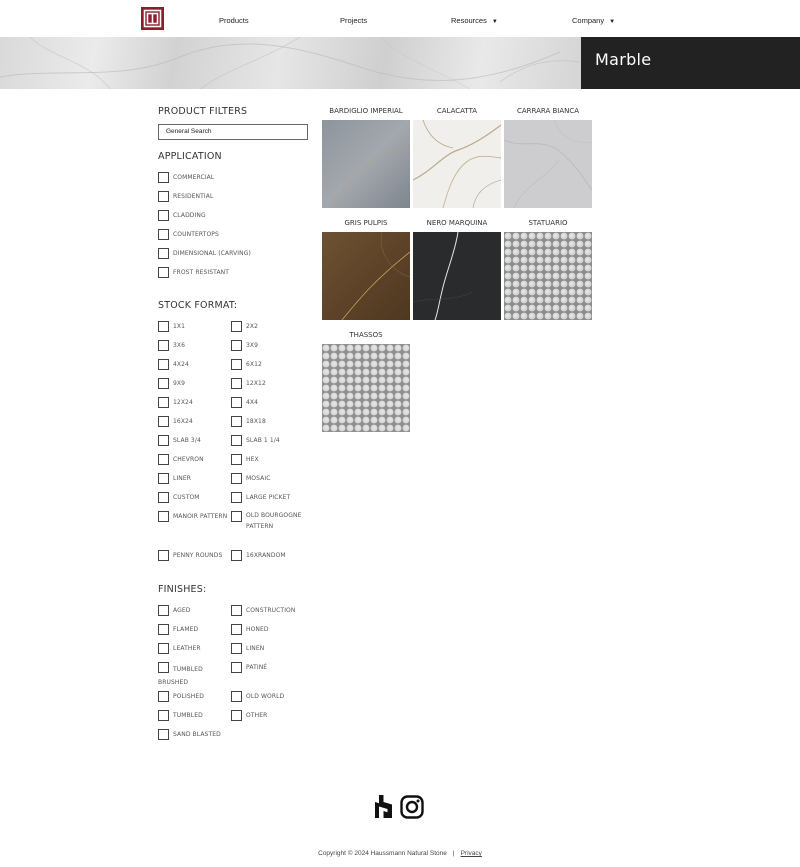  I want to click on checkbox-label: POLISHED, so click(188, 696).